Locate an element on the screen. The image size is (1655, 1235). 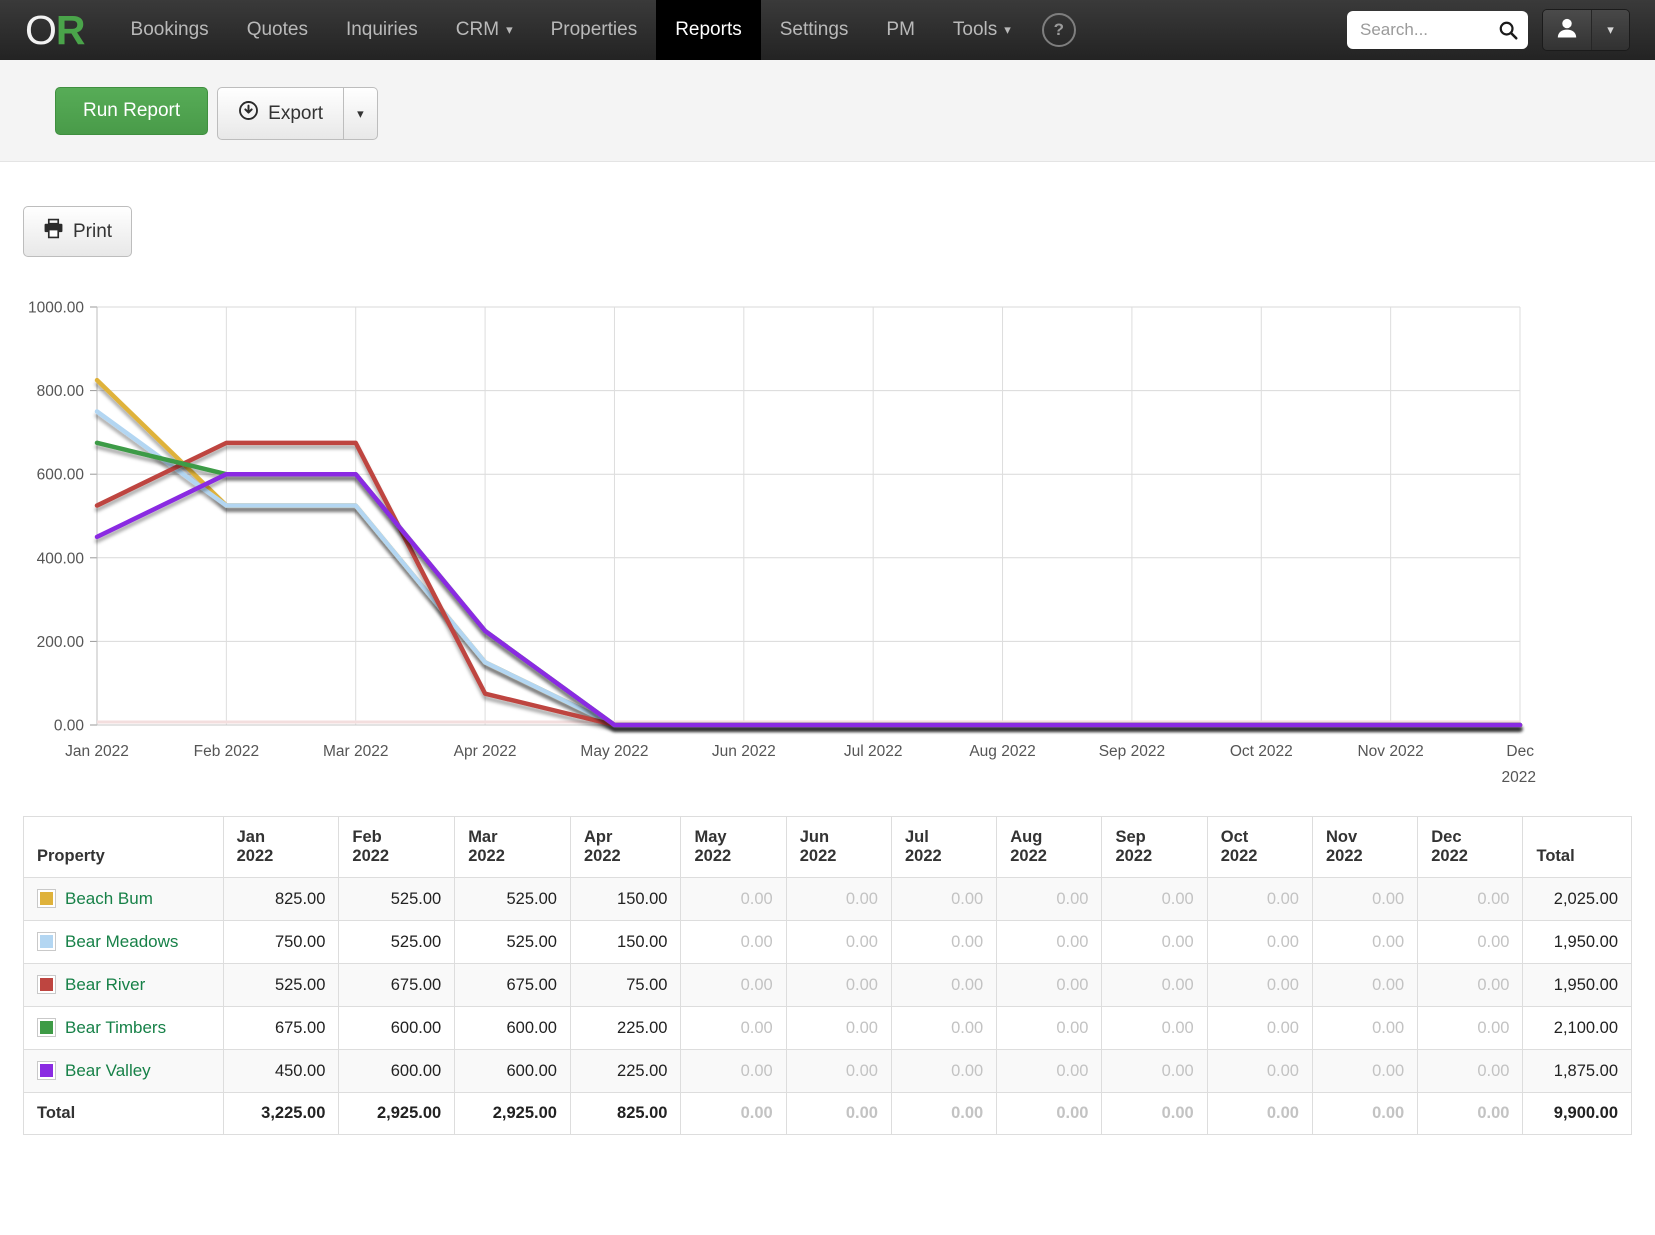
property-cell: Bear Timbers is located at coordinates (123, 1028).